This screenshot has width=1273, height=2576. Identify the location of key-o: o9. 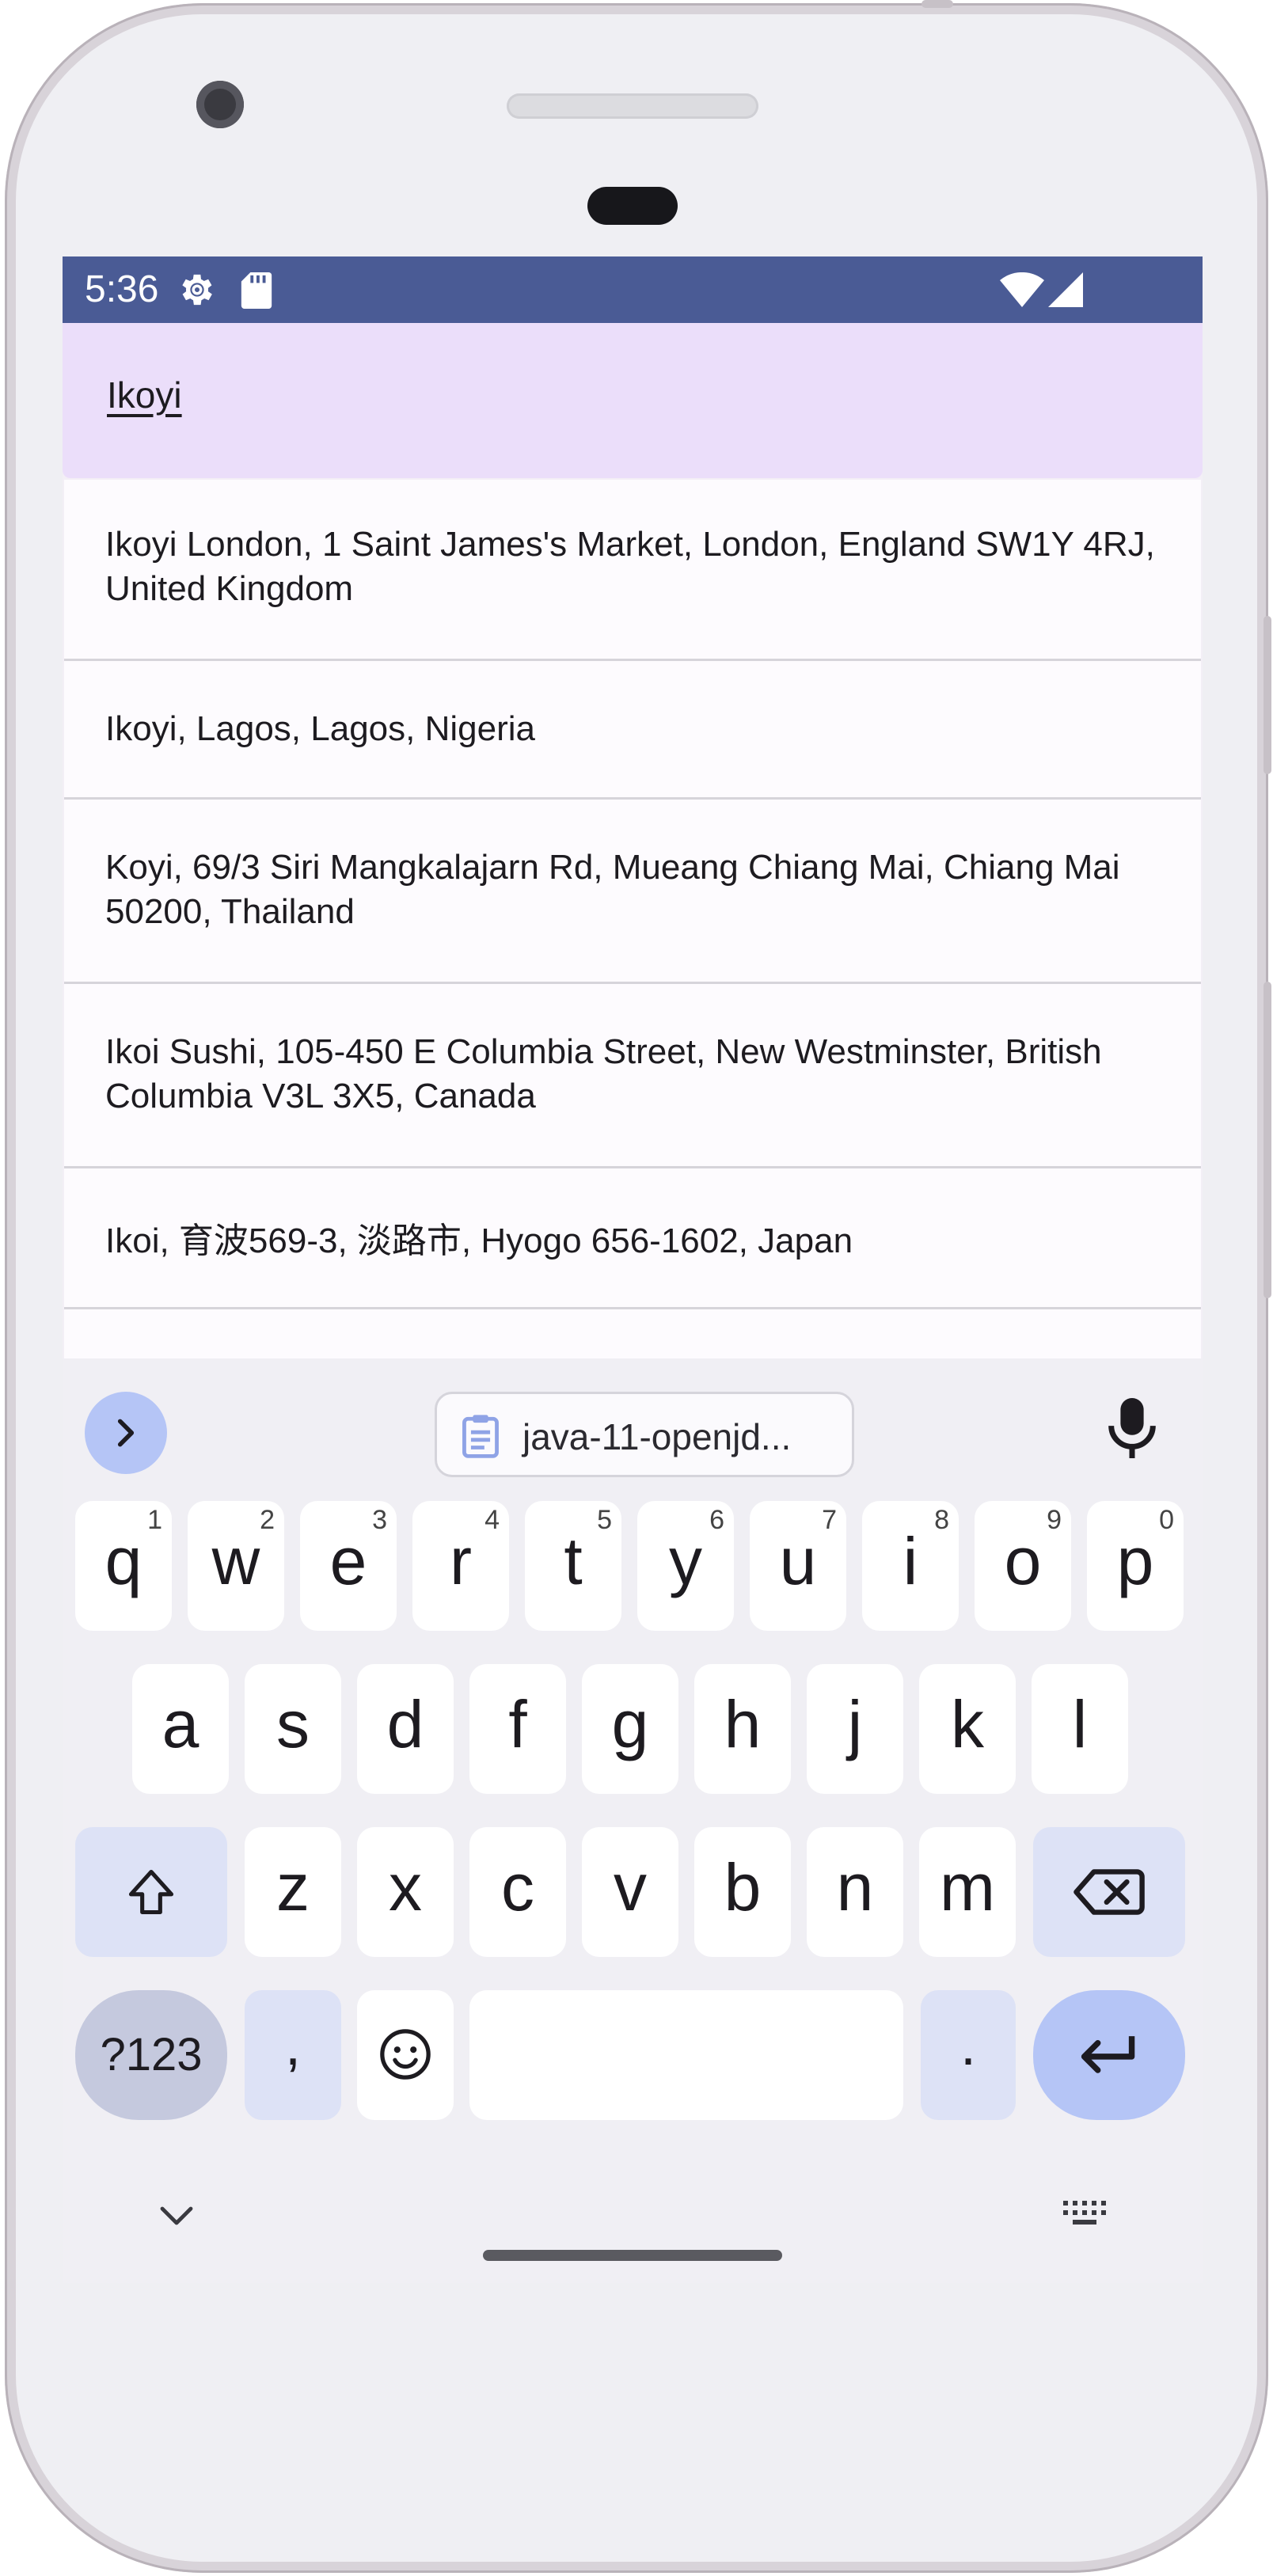
(1023, 1566).